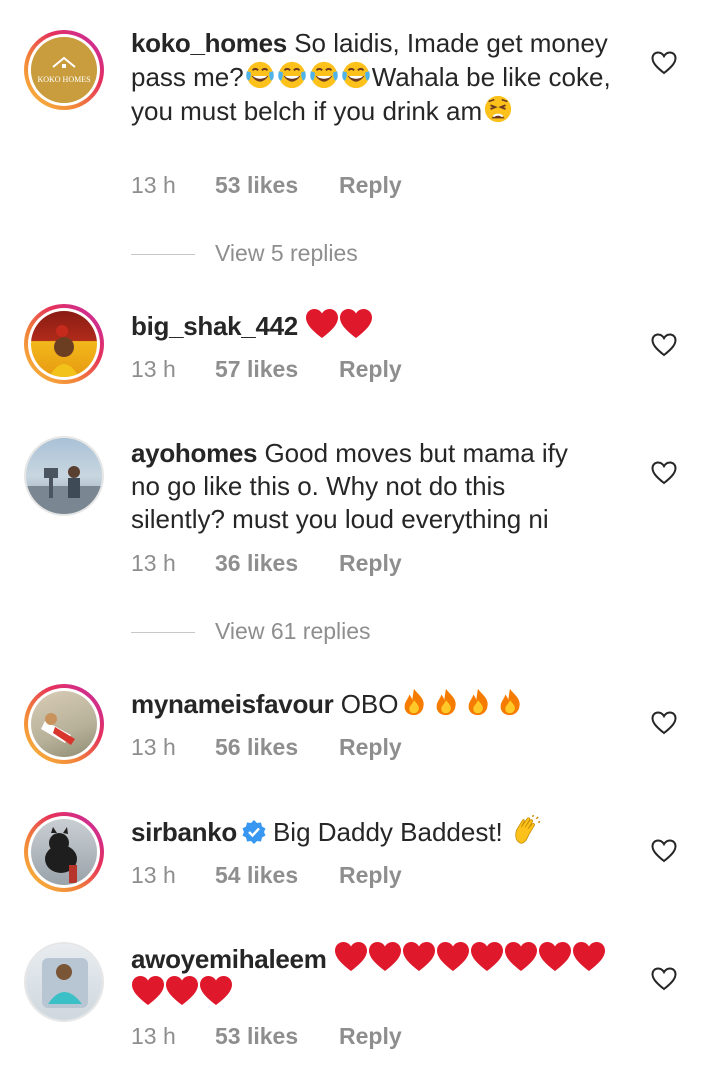  I want to click on house-logo-icon: KOKO HOMES, so click(64, 70).